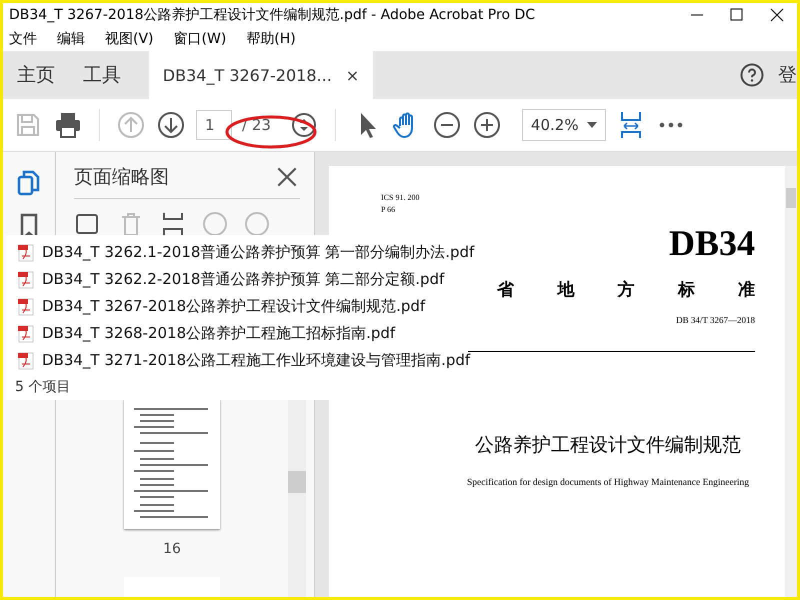  Describe the element at coordinates (388, 210) in the screenshot. I see `class-code: P 66` at that location.